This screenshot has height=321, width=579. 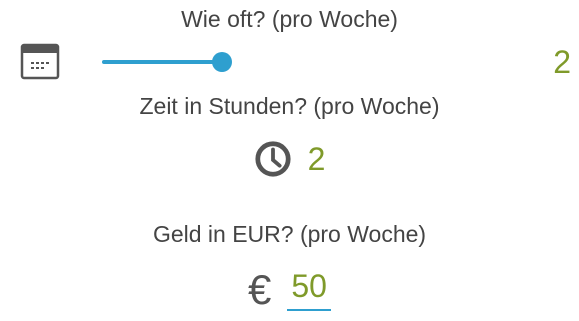 I want to click on calendar-icon, so click(x=40, y=61).